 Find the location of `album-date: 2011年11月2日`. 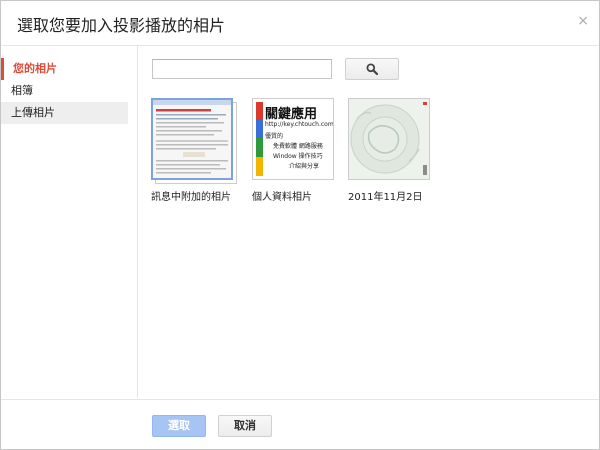

album-date: 2011年11月2日 is located at coordinates (392, 150).